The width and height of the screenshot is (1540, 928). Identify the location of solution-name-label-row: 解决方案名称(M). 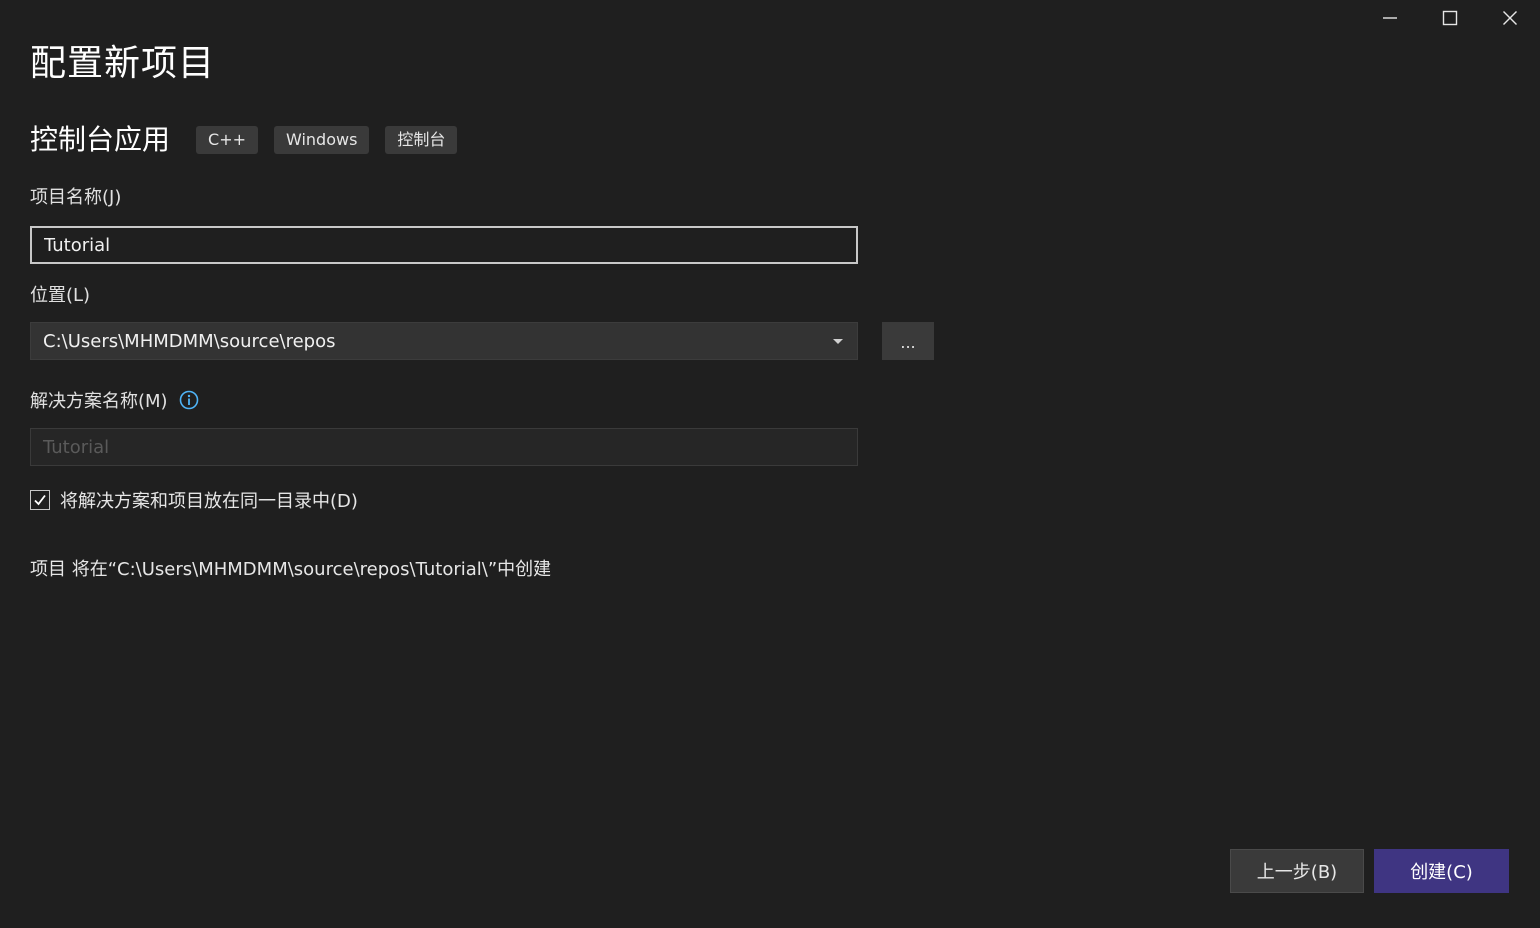
(114, 402).